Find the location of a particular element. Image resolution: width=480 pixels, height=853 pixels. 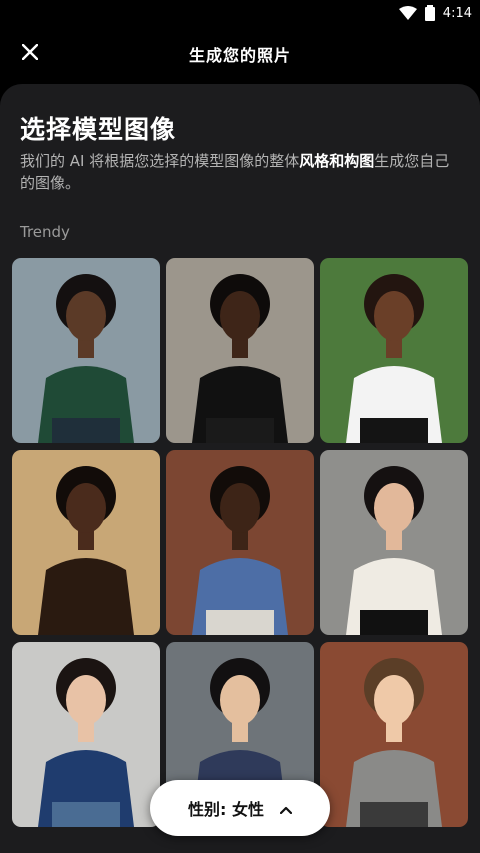

status-time: 4:14 is located at coordinates (457, 13).